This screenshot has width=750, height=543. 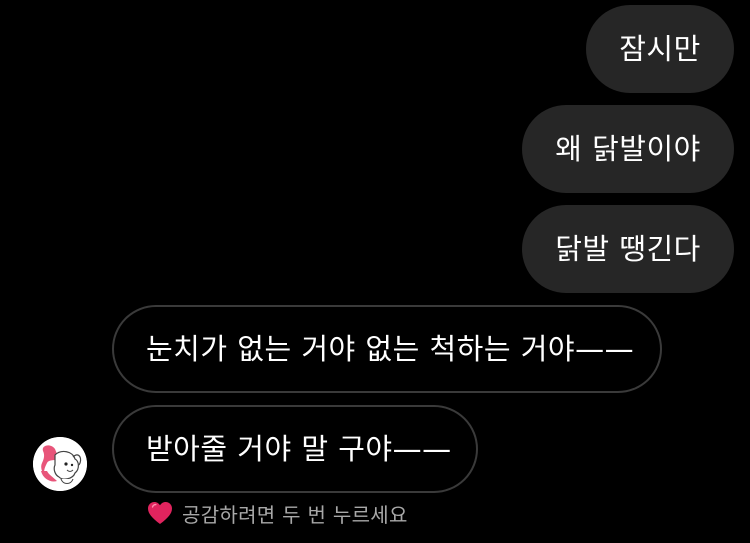 I want to click on outgoing-message: 잠시만, so click(x=660, y=49).